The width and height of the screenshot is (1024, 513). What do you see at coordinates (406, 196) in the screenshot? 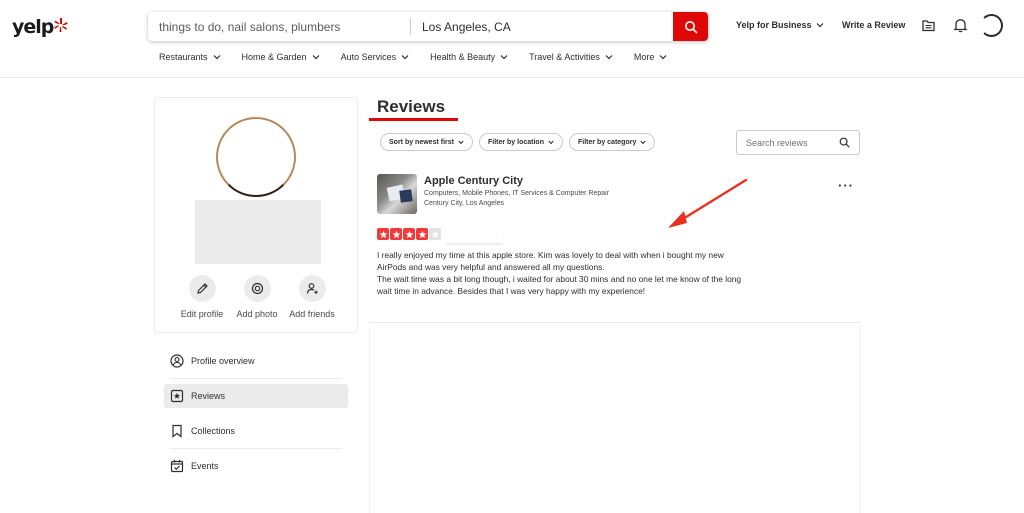
I see `thumbnail-detail` at bounding box center [406, 196].